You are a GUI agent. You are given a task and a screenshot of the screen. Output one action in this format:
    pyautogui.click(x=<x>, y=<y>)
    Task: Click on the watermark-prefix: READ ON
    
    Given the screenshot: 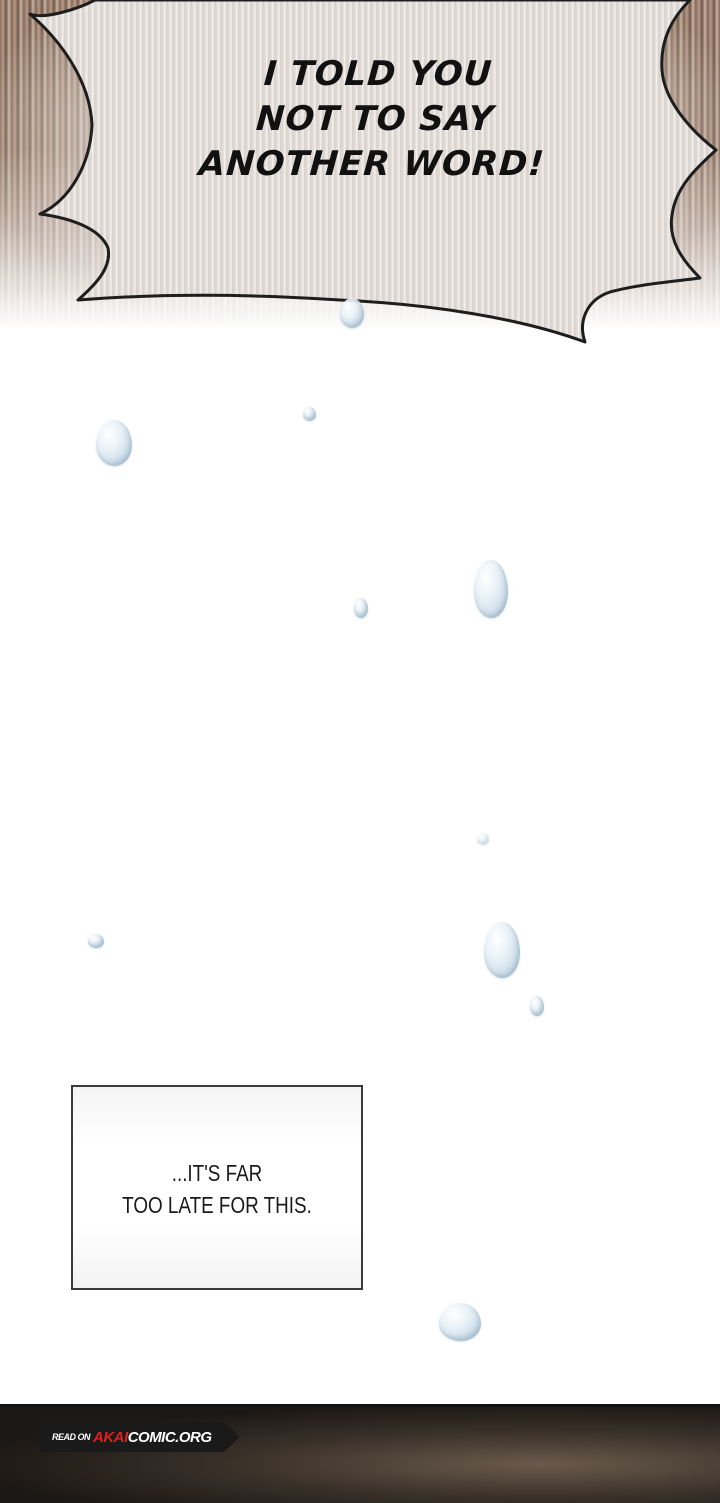 What is the action you would take?
    pyautogui.click(x=71, y=1437)
    